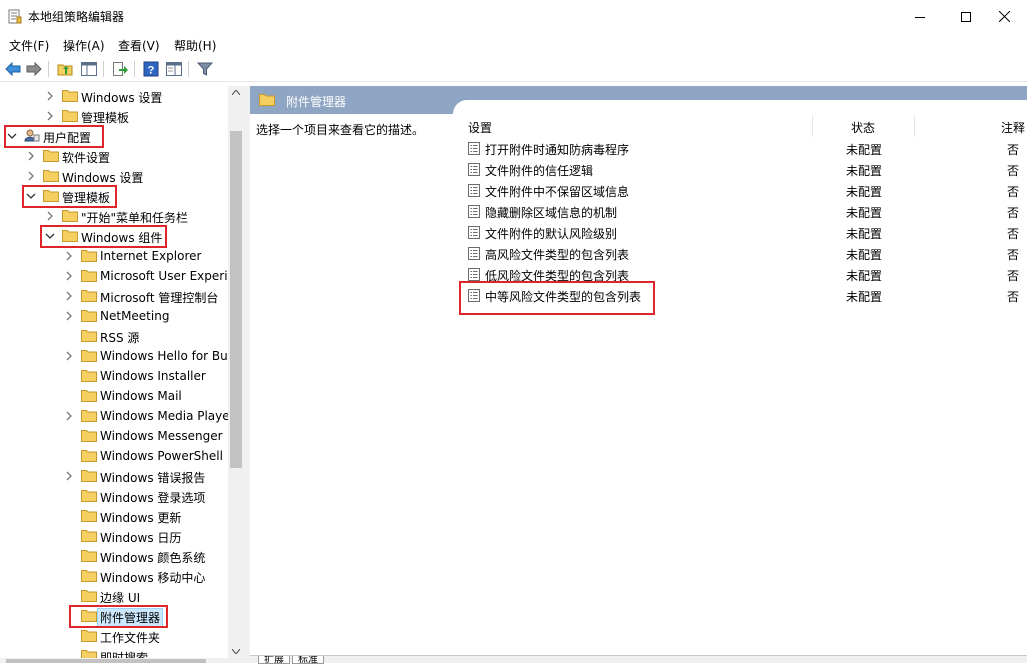  I want to click on title-bar: 本地组策略编辑器, so click(513, 16).